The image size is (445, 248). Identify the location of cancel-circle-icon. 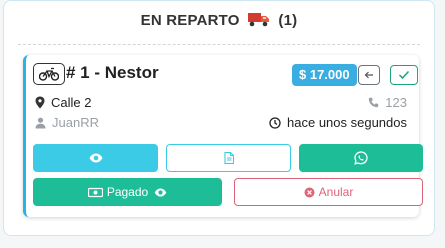
(309, 192).